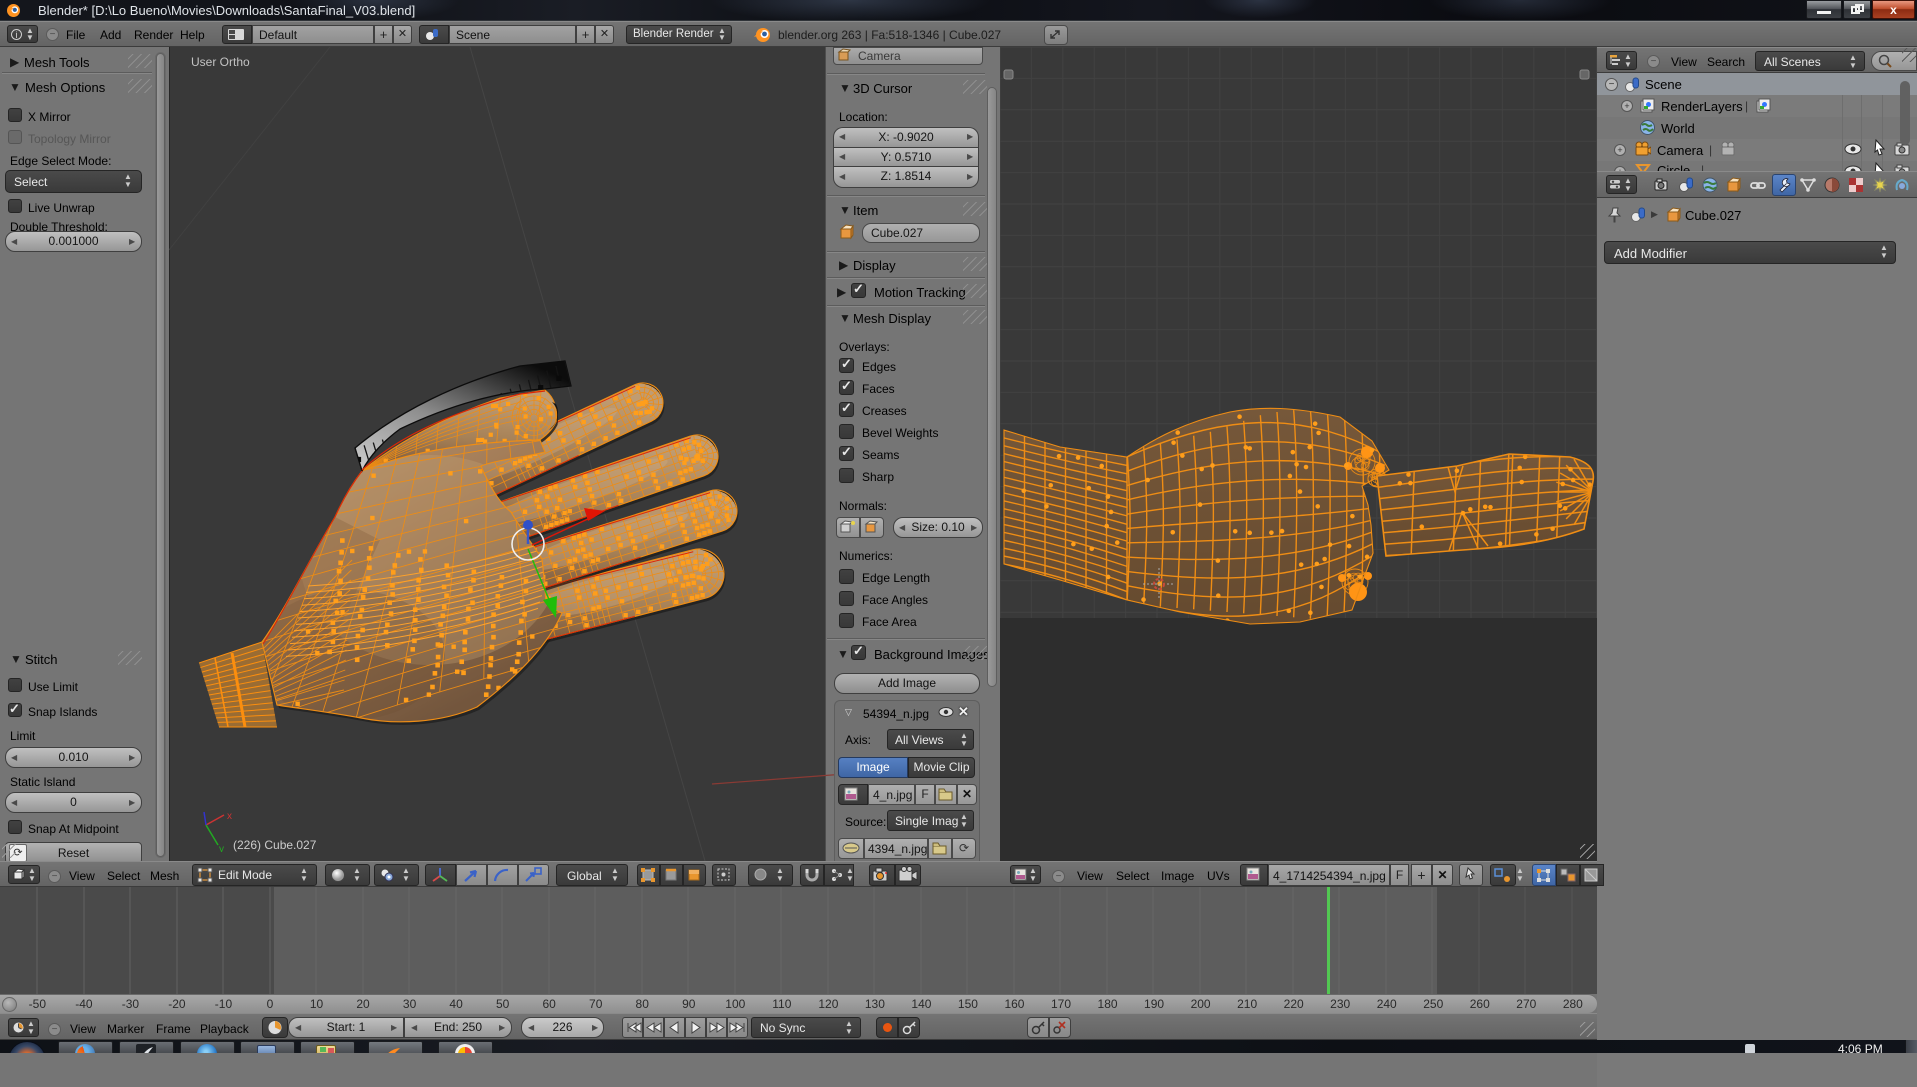  Describe the element at coordinates (229, 816) in the screenshot. I see `svg-text: x` at that location.